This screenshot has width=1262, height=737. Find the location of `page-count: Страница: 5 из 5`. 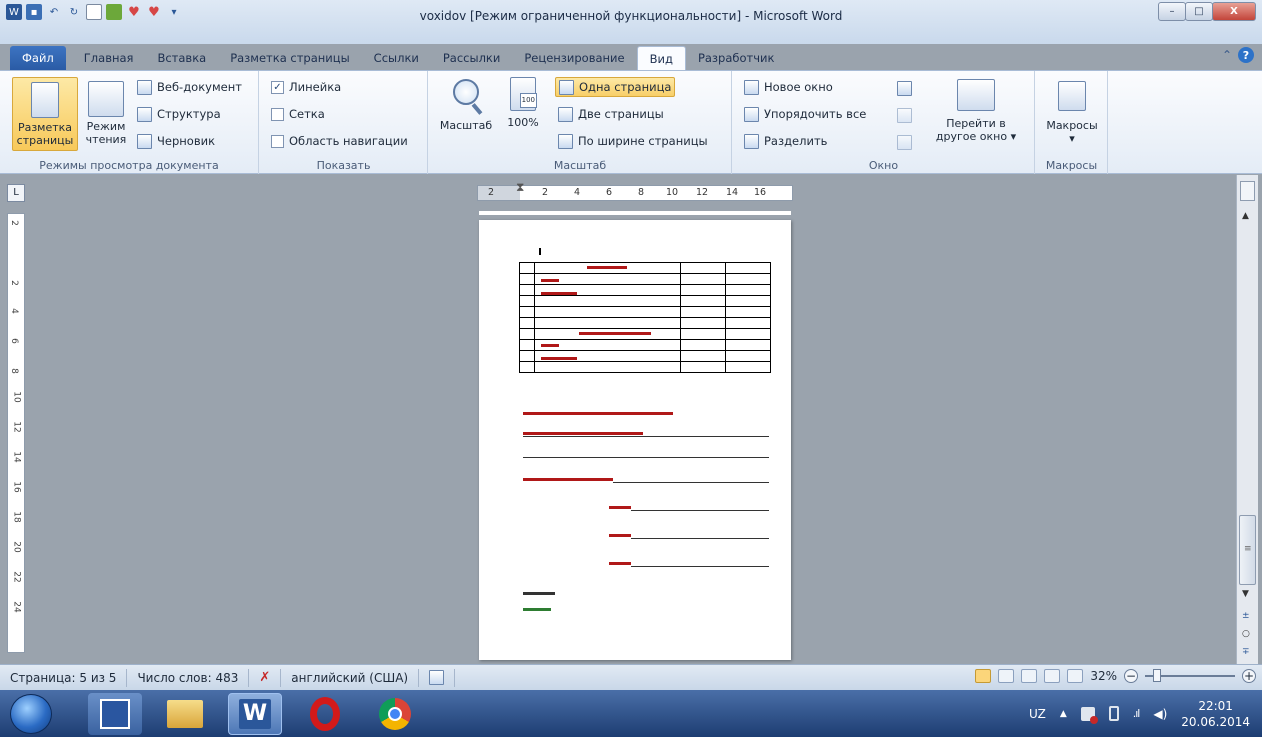

page-count: Страница: 5 из 5 is located at coordinates (64, 677).